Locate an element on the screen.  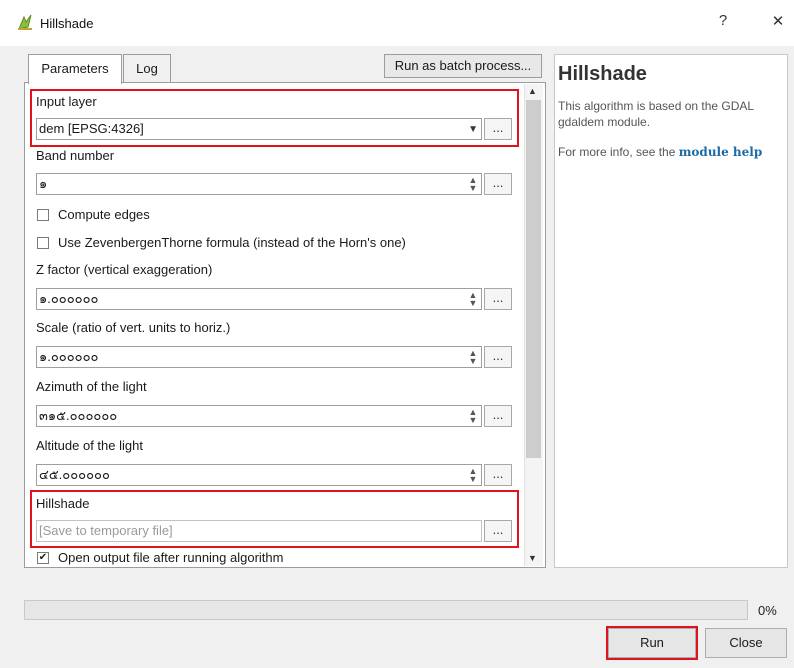
compute-edges-label: Compute edges is located at coordinates (104, 214).